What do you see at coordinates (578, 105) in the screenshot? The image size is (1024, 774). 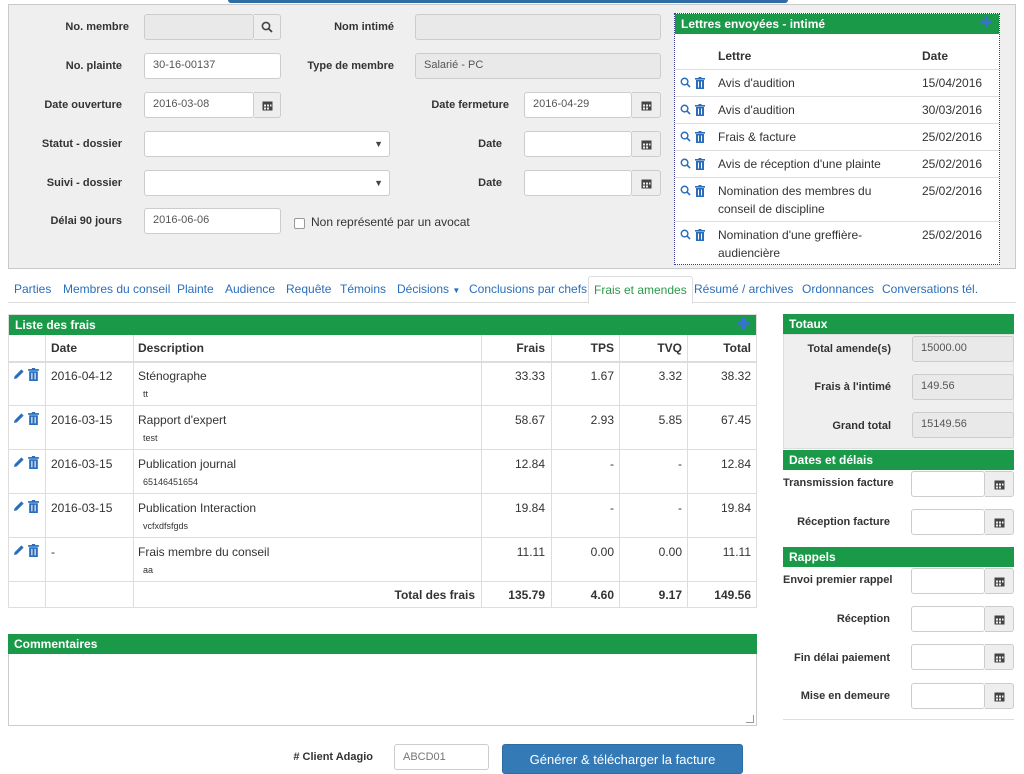 I see `date-fermeture-input: 2016-04-29` at bounding box center [578, 105].